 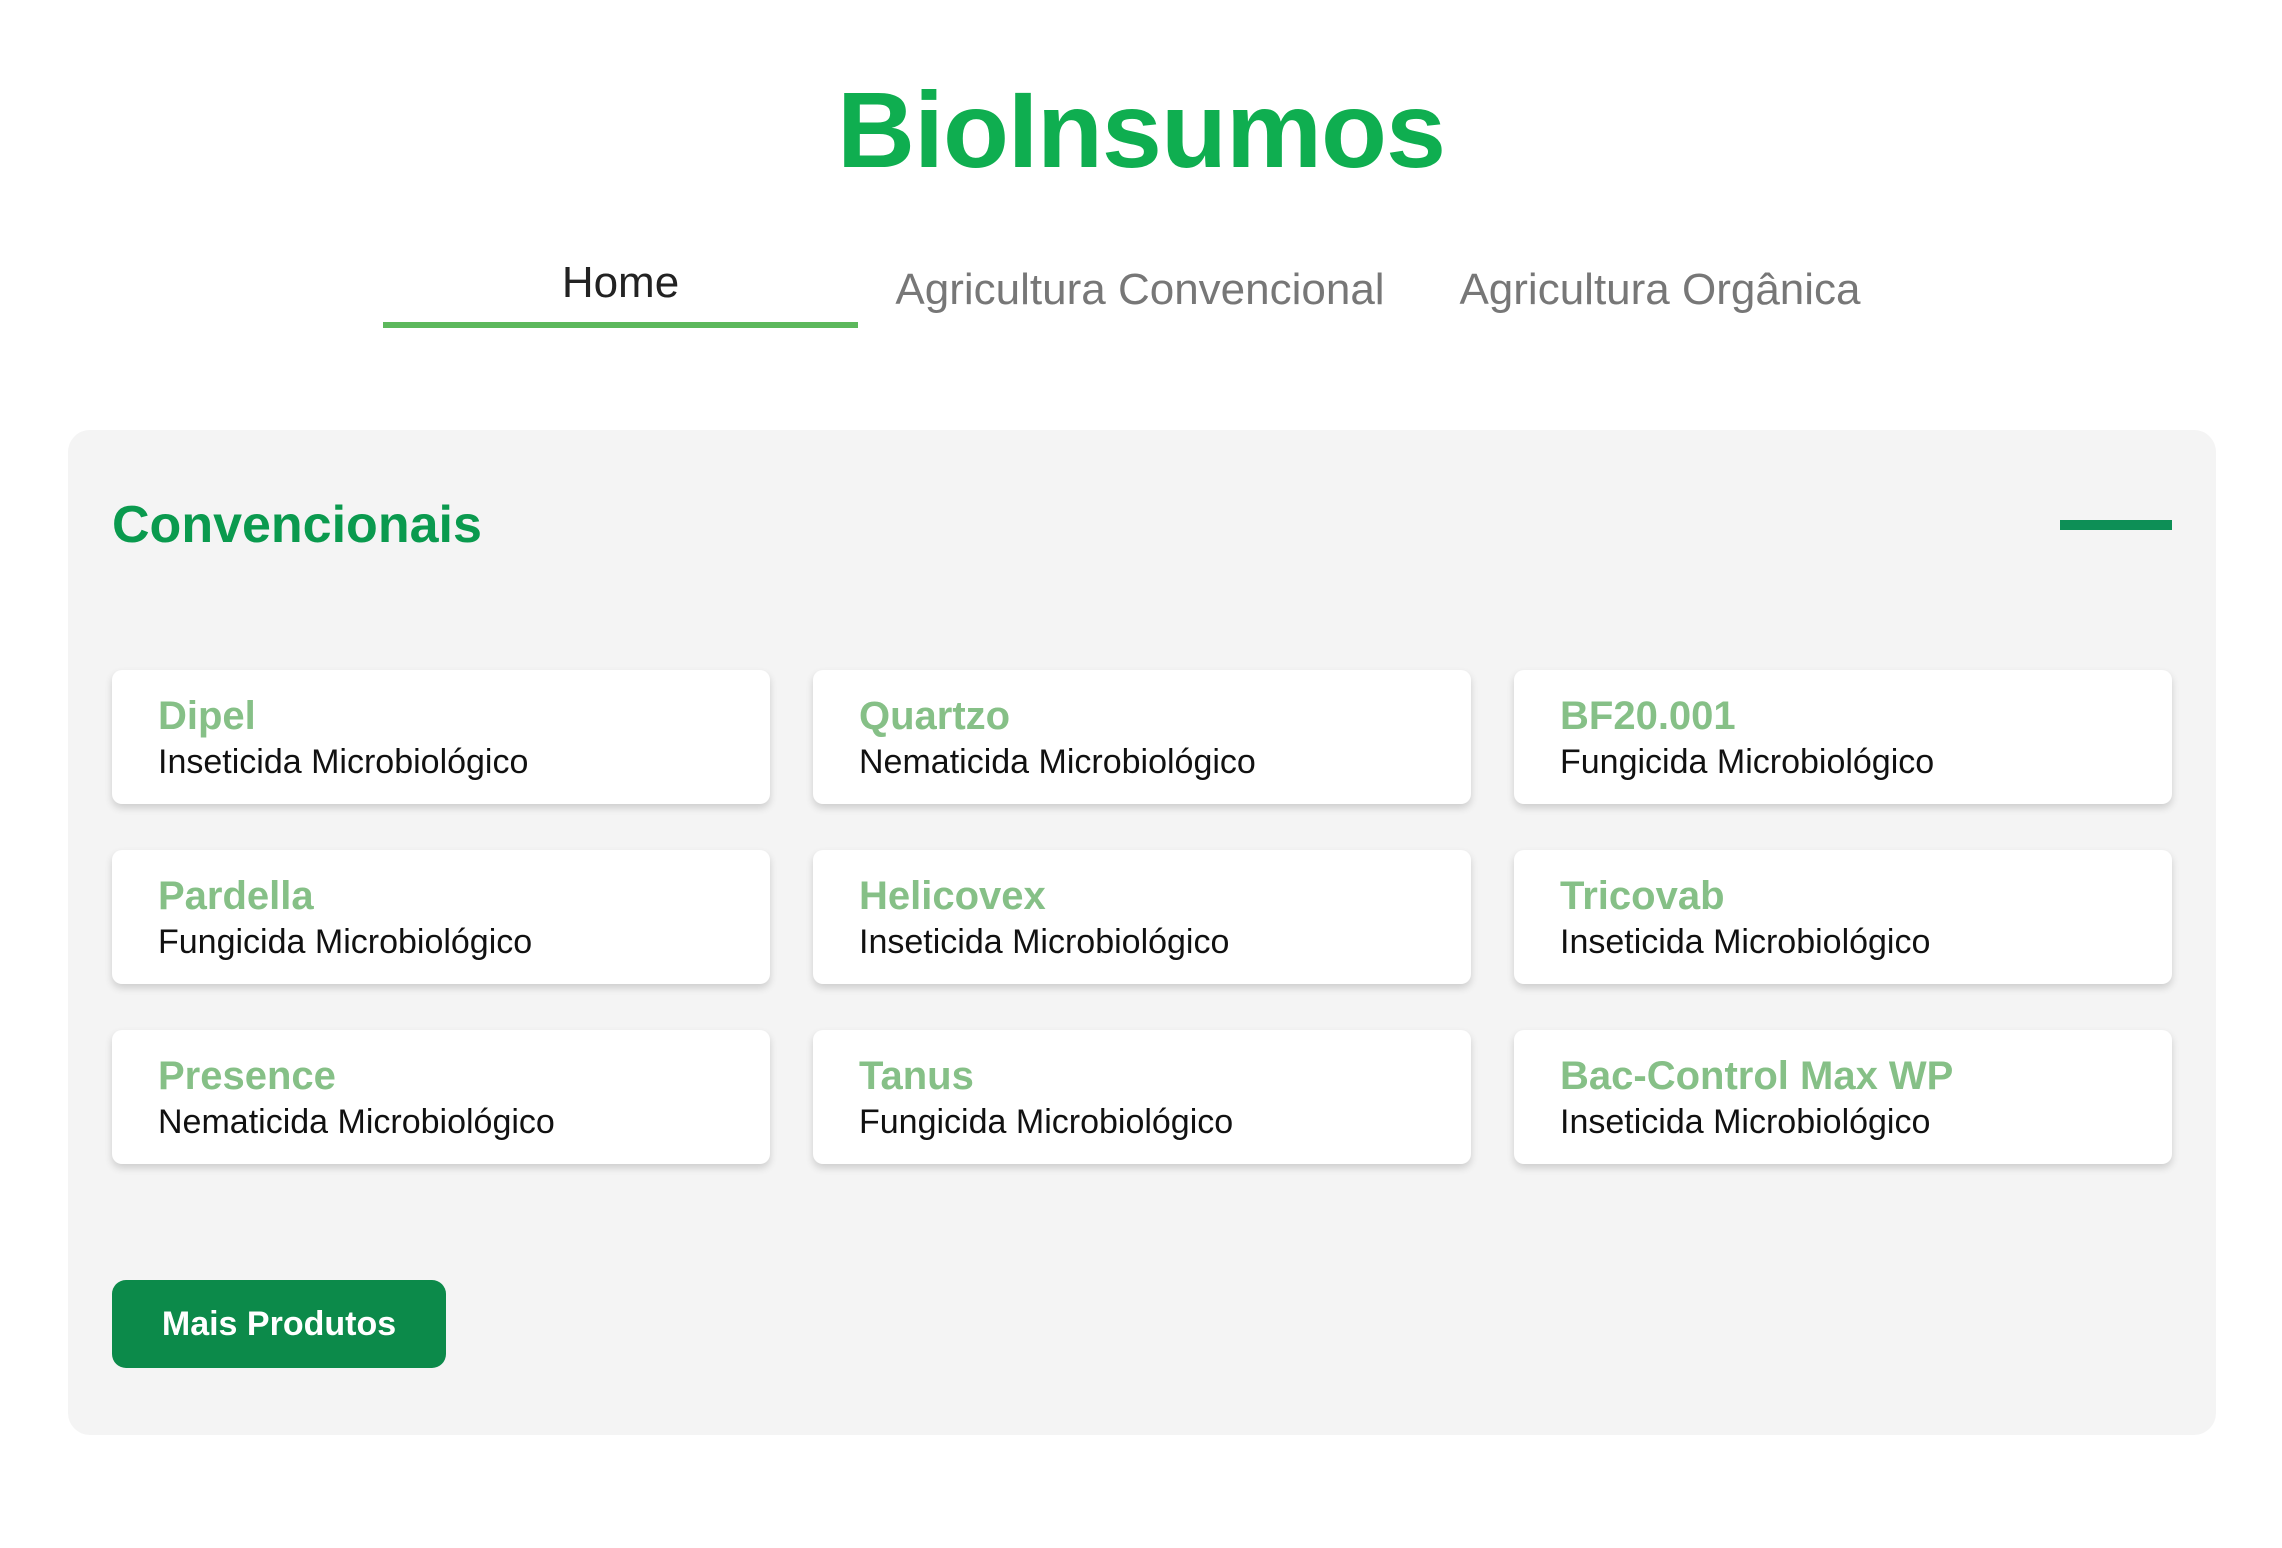 I want to click on product-card: Pardella Fungicida Microbiológico, so click(x=441, y=917).